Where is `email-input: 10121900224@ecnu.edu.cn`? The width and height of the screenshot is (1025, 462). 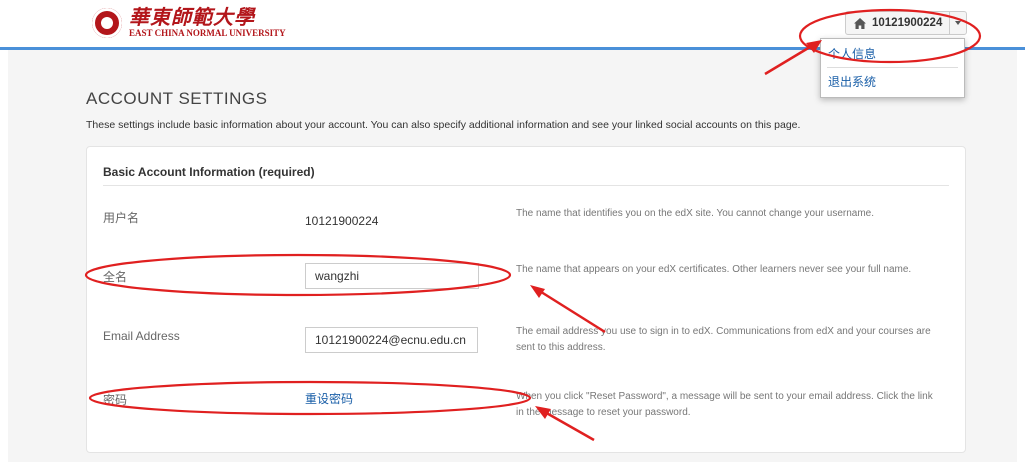
email-input: 10121900224@ecnu.edu.cn is located at coordinates (391, 340).